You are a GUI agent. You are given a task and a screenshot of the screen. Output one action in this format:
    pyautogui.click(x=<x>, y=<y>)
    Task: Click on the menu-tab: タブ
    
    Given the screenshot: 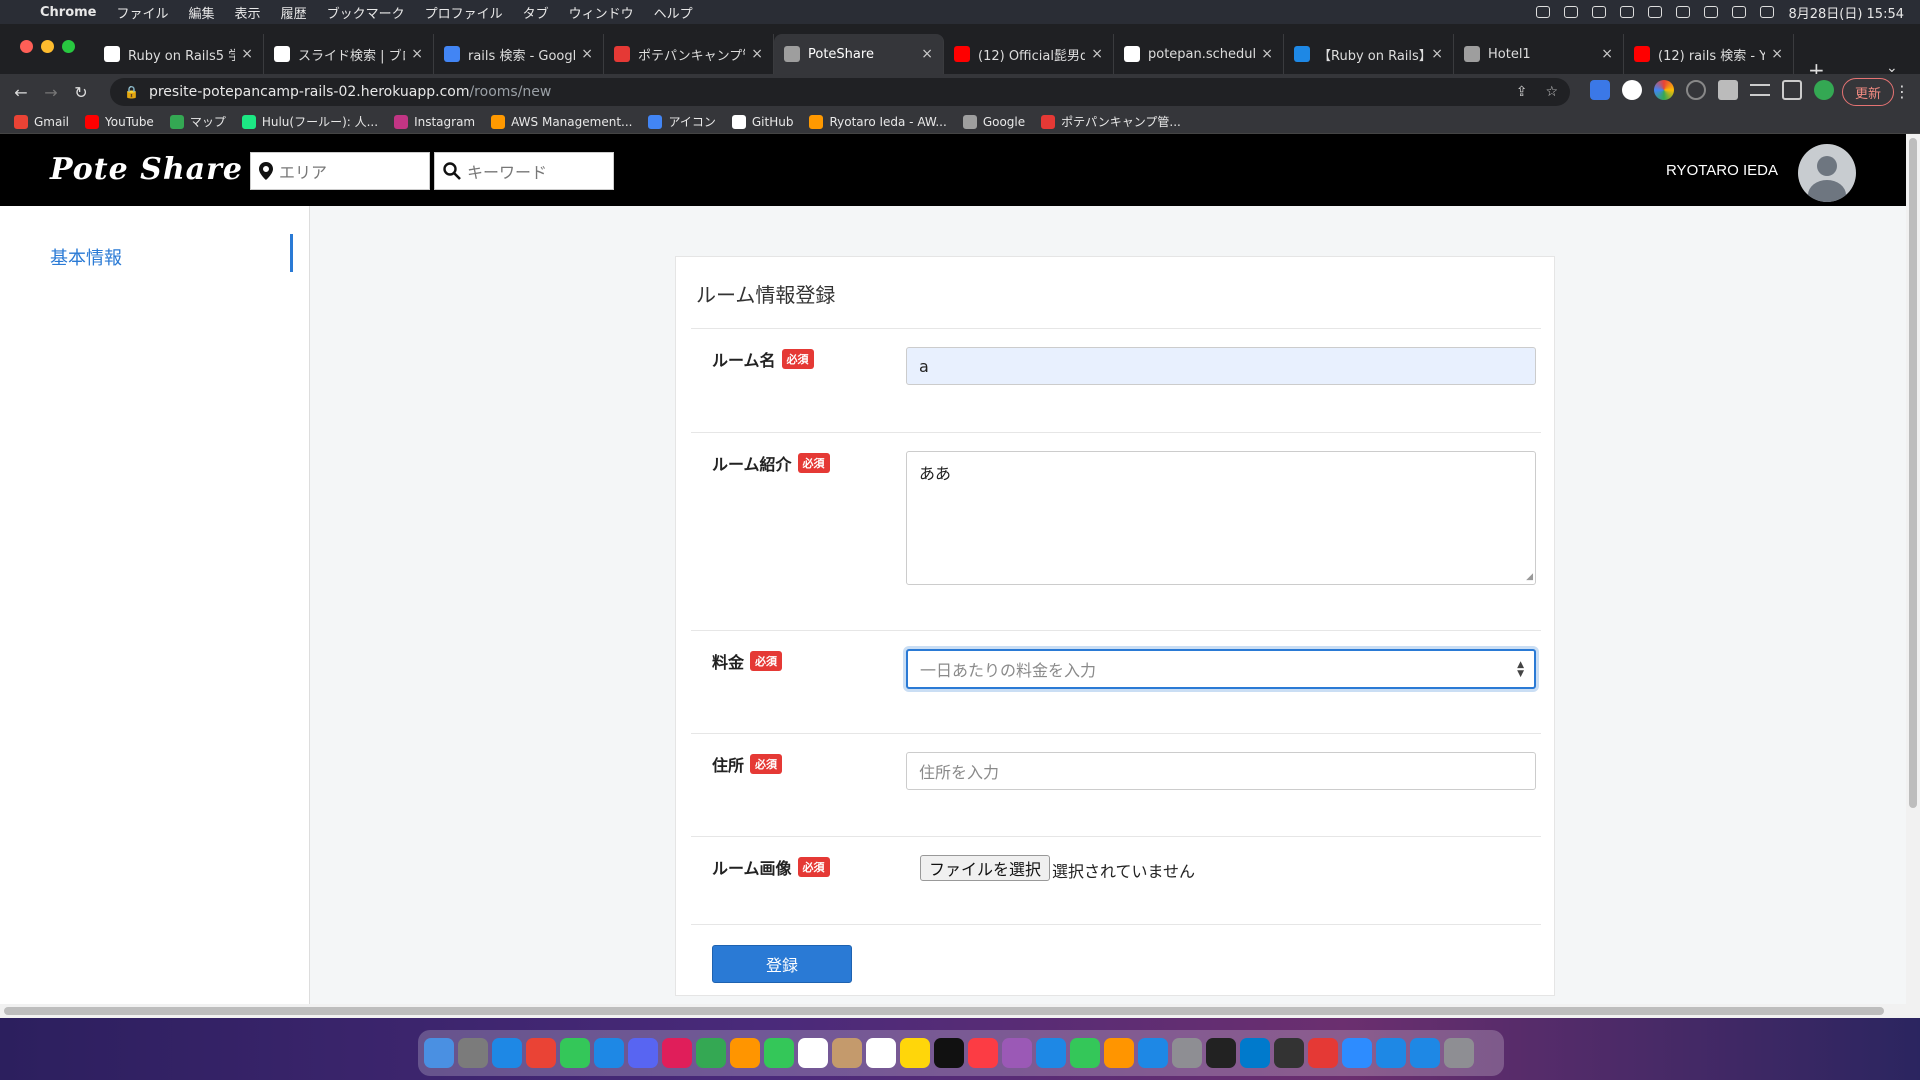 What is the action you would take?
    pyautogui.click(x=536, y=12)
    